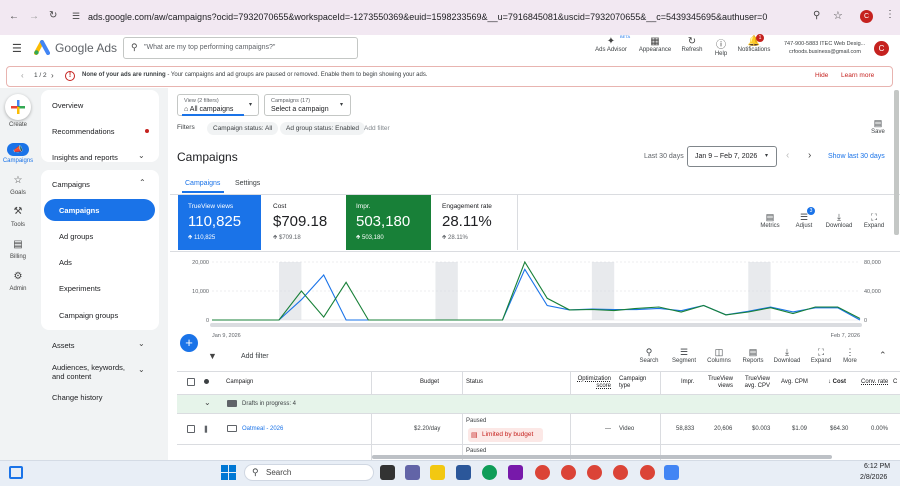 The height and width of the screenshot is (486, 900). Describe the element at coordinates (429, 382) in the screenshot. I see `col-budget: Budget` at that location.